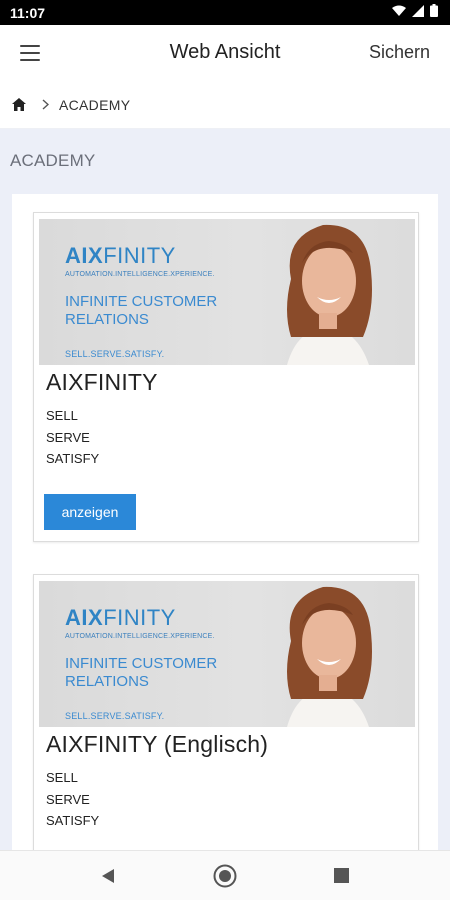 The height and width of the screenshot is (900, 450). Describe the element at coordinates (90, 512) in the screenshot. I see `show-course-button: anzeigen` at that location.